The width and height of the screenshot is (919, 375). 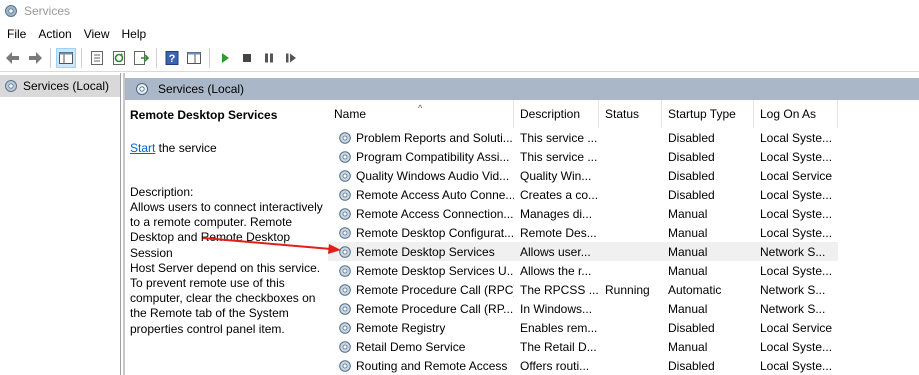 I want to click on pause-icon, so click(x=269, y=58).